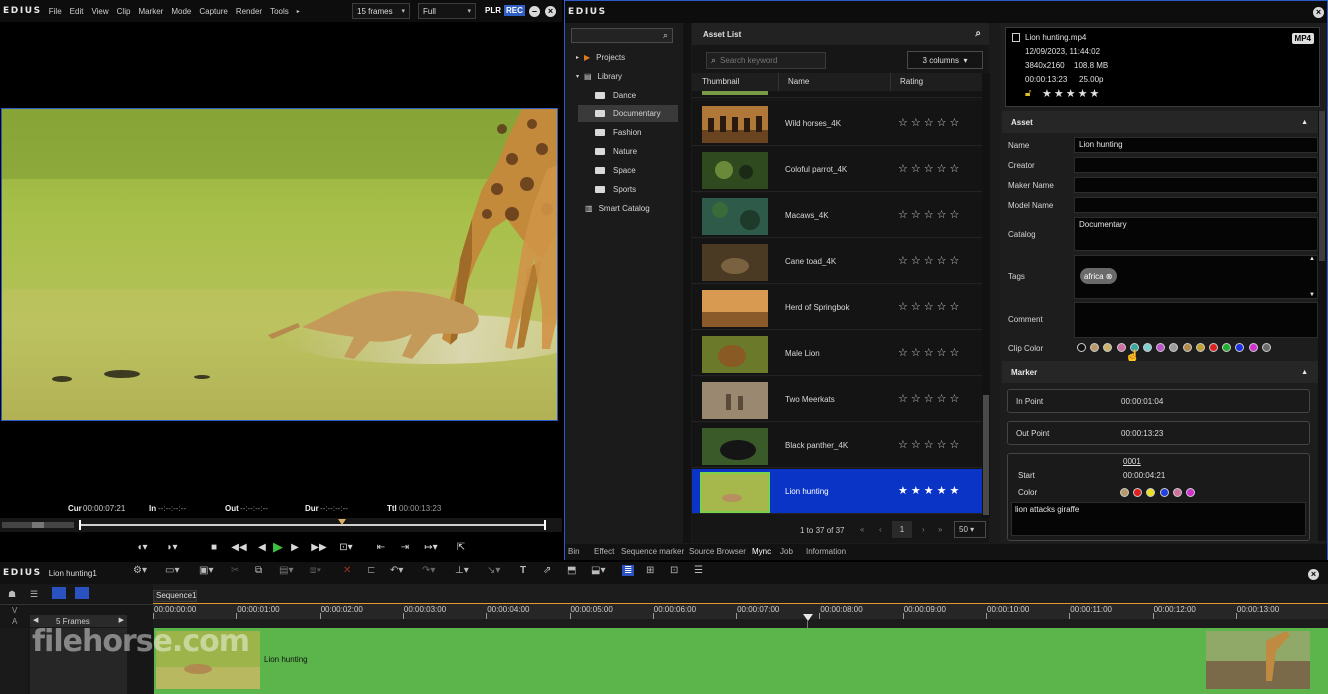 The height and width of the screenshot is (694, 1328). I want to click on tag-chip: africa ⊗, so click(1098, 276).